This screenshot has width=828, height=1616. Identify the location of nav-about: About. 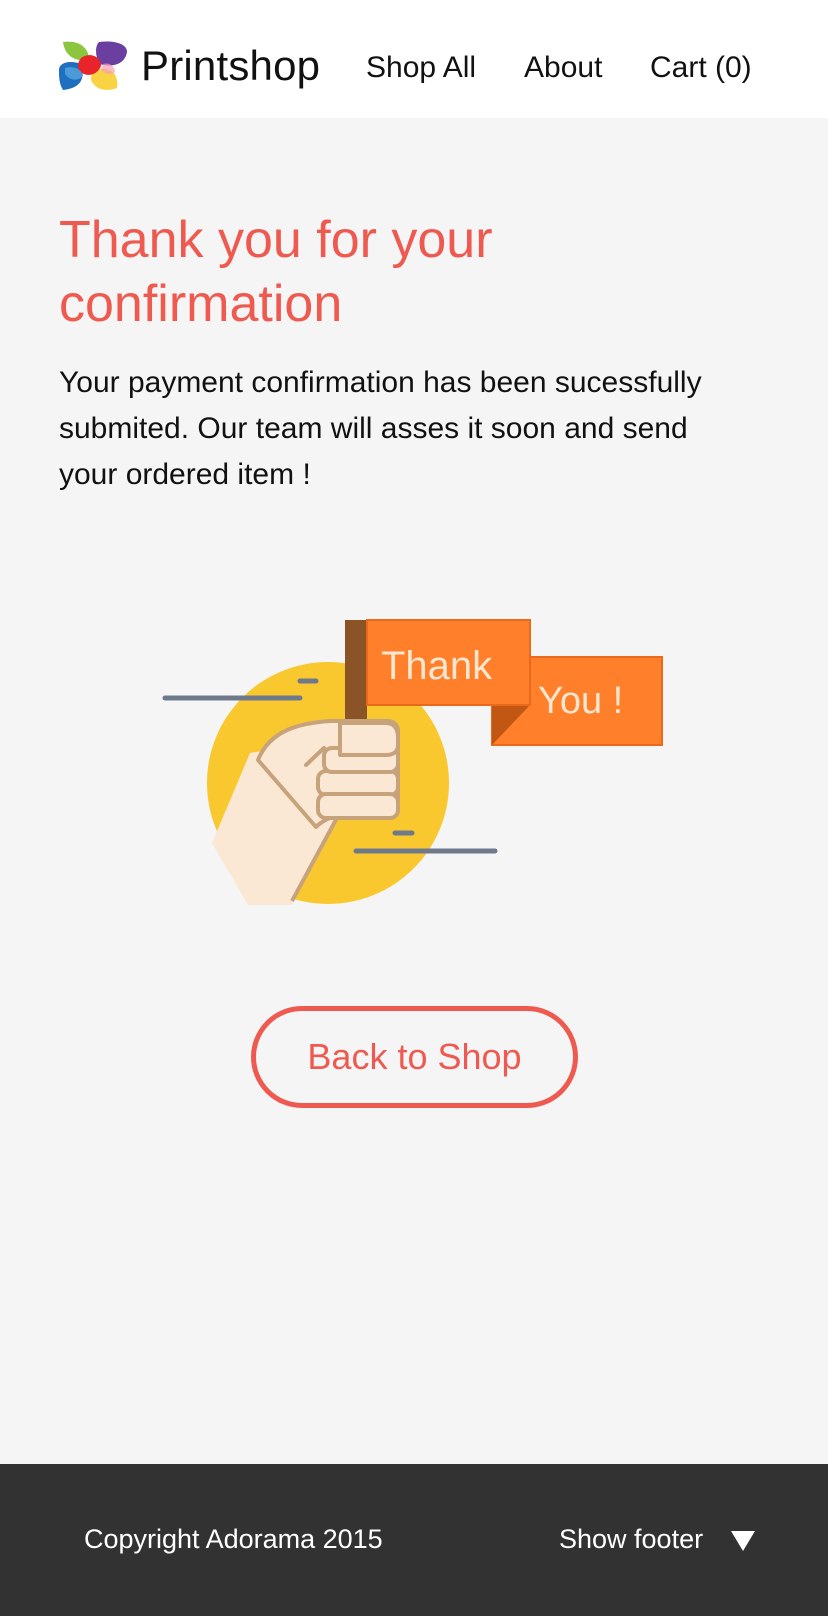
(563, 68).